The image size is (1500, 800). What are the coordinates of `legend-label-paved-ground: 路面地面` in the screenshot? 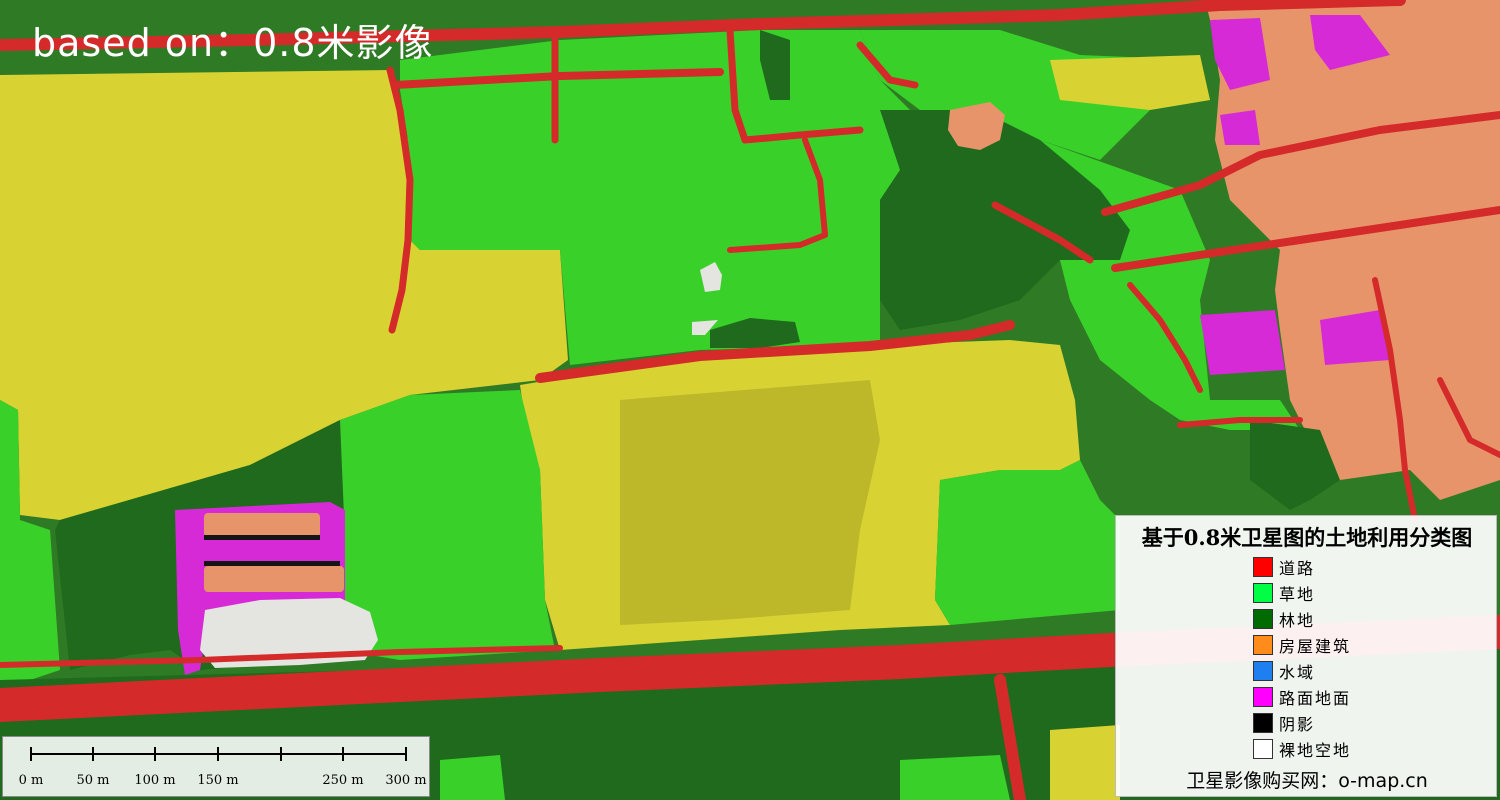 It's located at (1315, 698).